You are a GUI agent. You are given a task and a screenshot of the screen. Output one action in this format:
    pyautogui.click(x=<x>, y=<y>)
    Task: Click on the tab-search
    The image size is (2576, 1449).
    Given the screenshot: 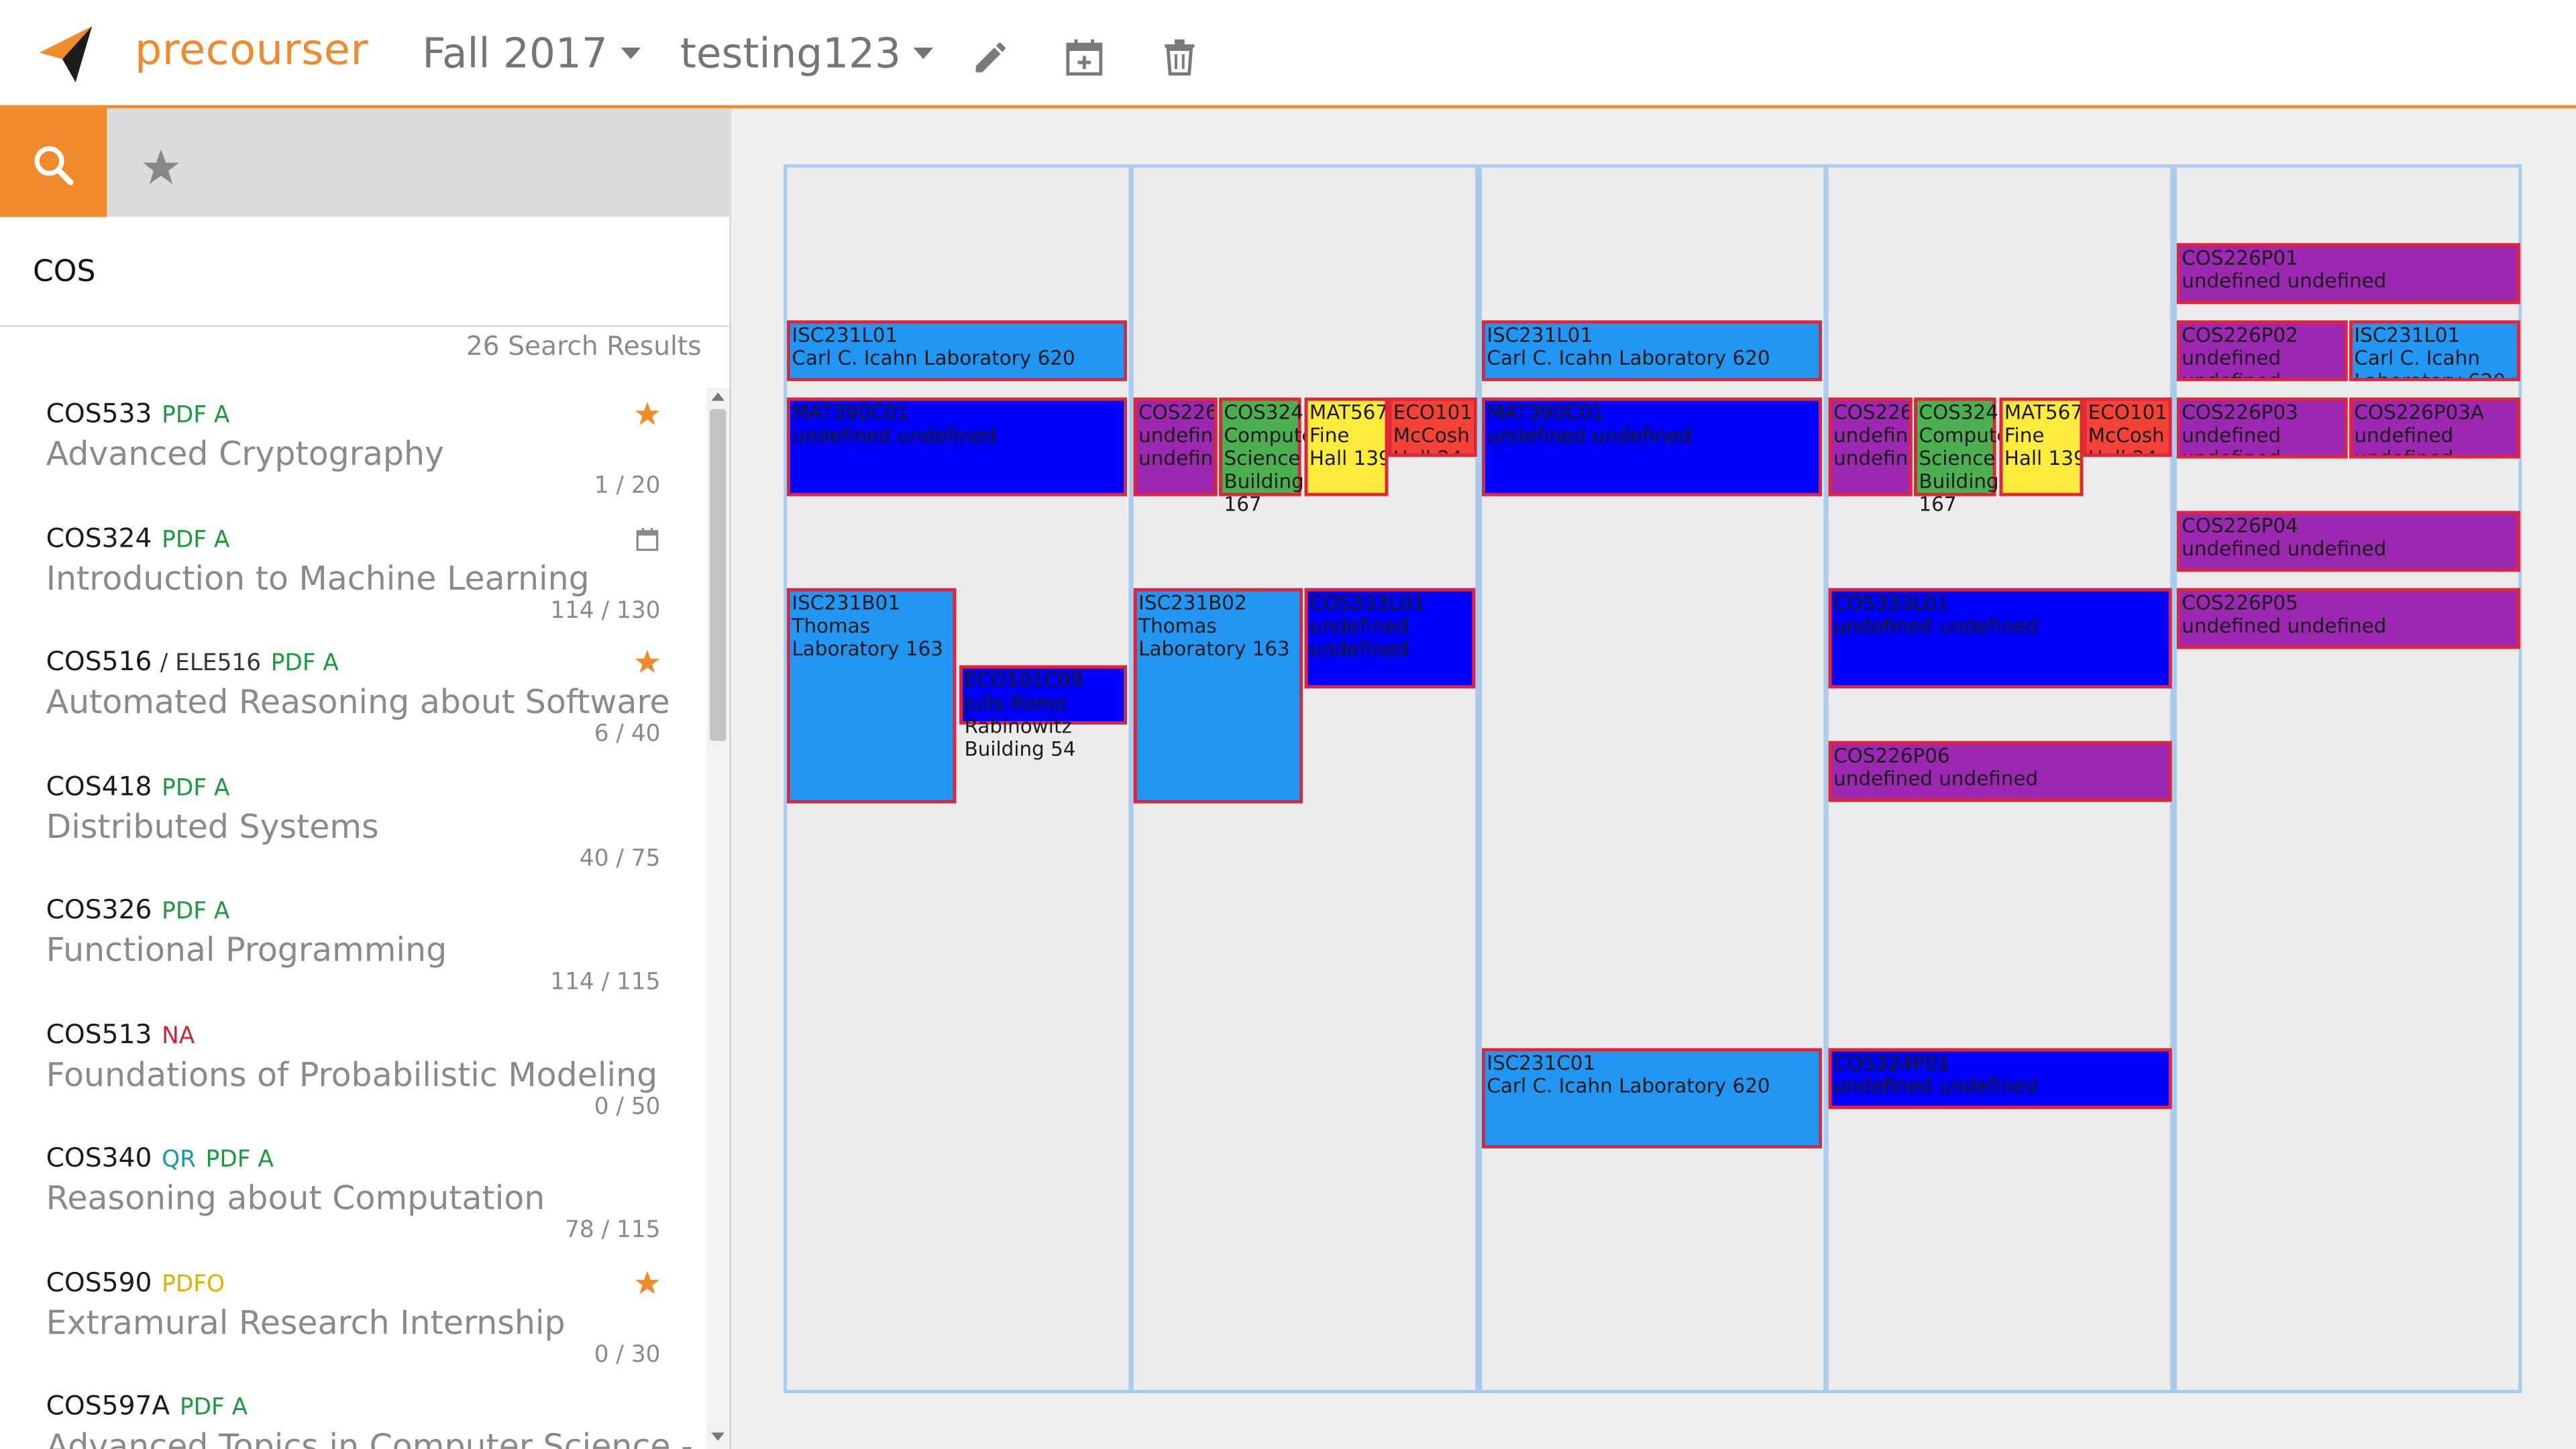 What is the action you would take?
    pyautogui.click(x=53, y=162)
    